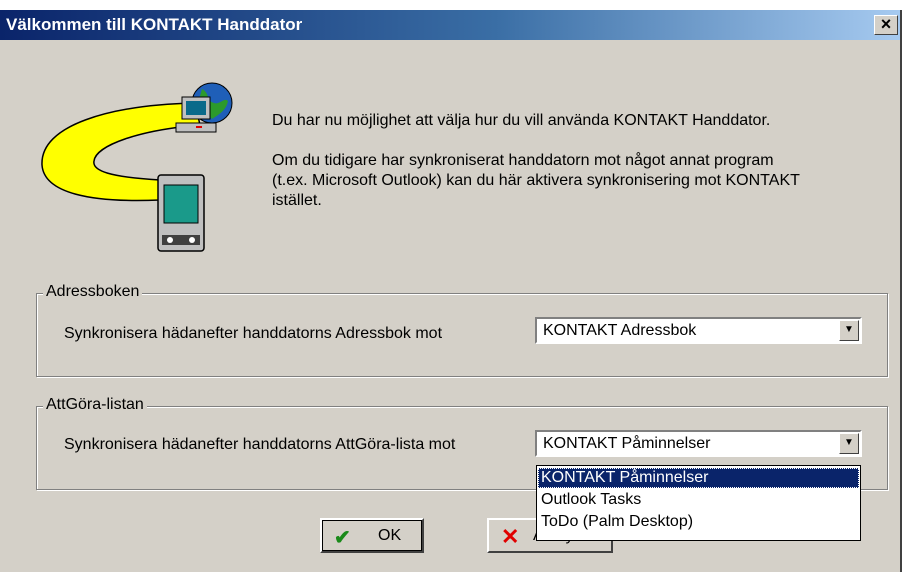 This screenshot has width=908, height=572. Describe the element at coordinates (372, 535) in the screenshot. I see `ok-button: ✔ OK` at that location.